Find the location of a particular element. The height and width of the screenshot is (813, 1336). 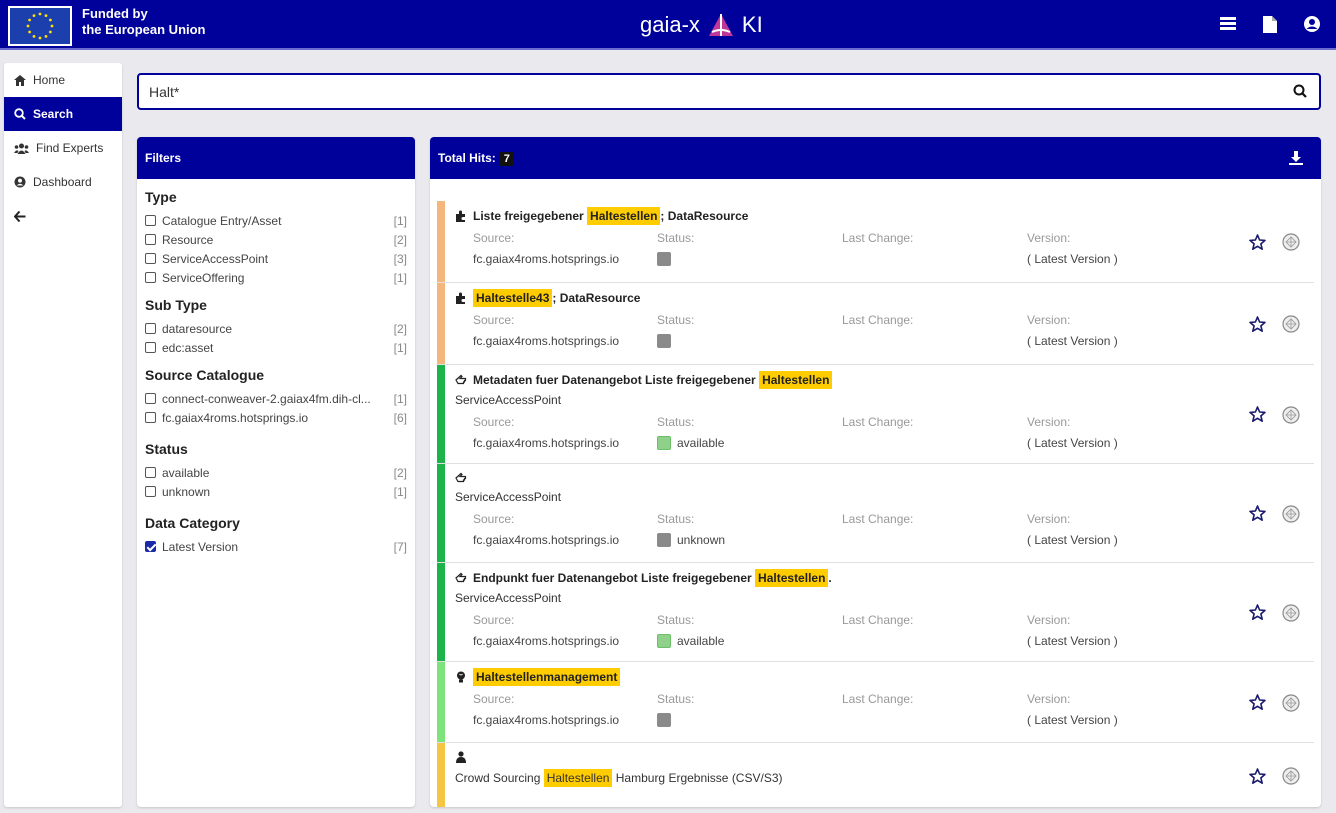

sidebar-item-label: Search is located at coordinates (53, 114).